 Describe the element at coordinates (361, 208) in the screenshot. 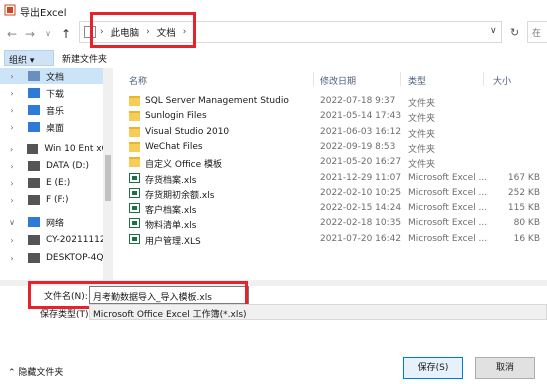

I see `file-date: 2022-02-15 14:24` at that location.